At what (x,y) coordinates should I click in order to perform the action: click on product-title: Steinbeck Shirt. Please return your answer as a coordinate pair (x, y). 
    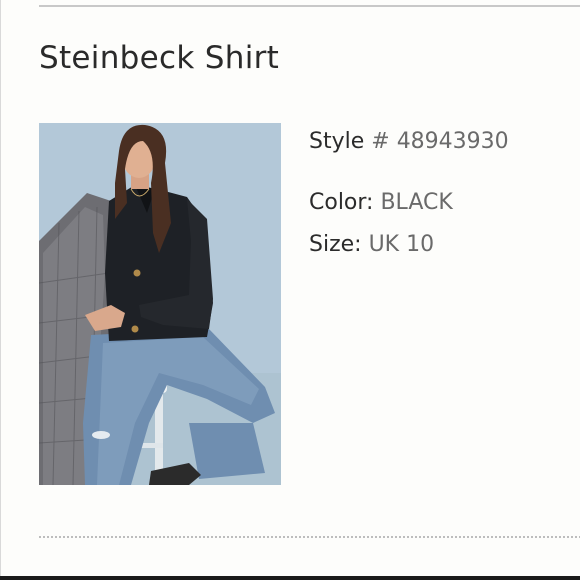
    Looking at the image, I should click on (159, 58).